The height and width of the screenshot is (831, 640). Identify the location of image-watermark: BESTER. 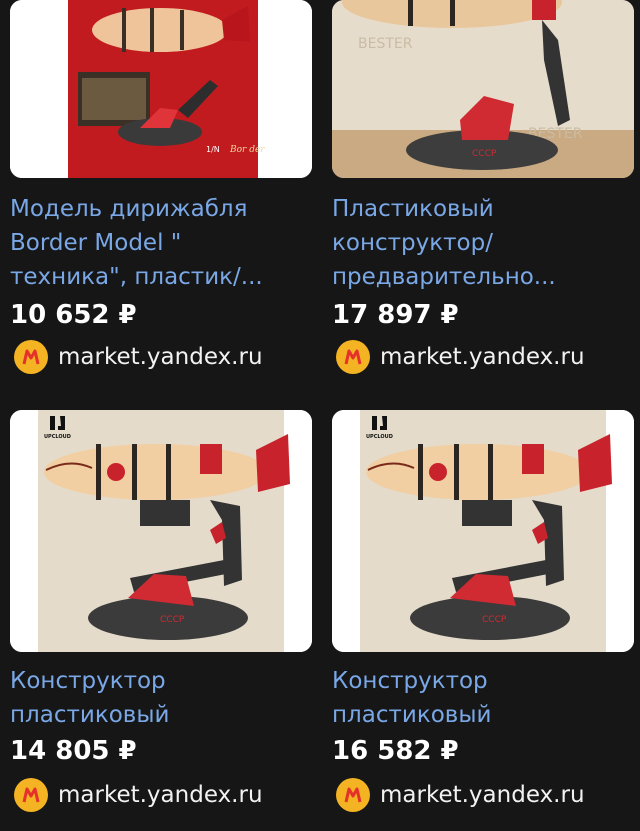
(385, 44).